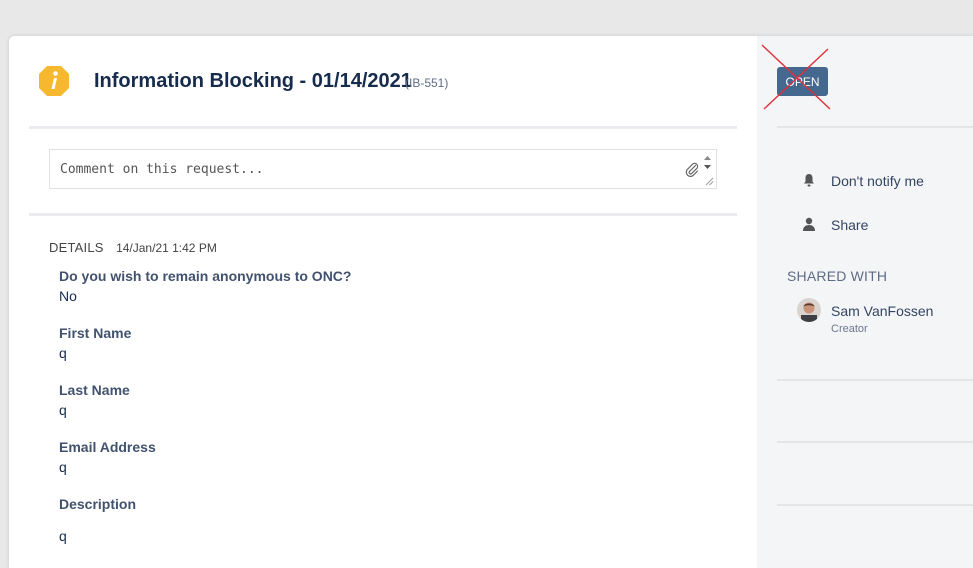  I want to click on field-first-name: First Name q, so click(95, 343).